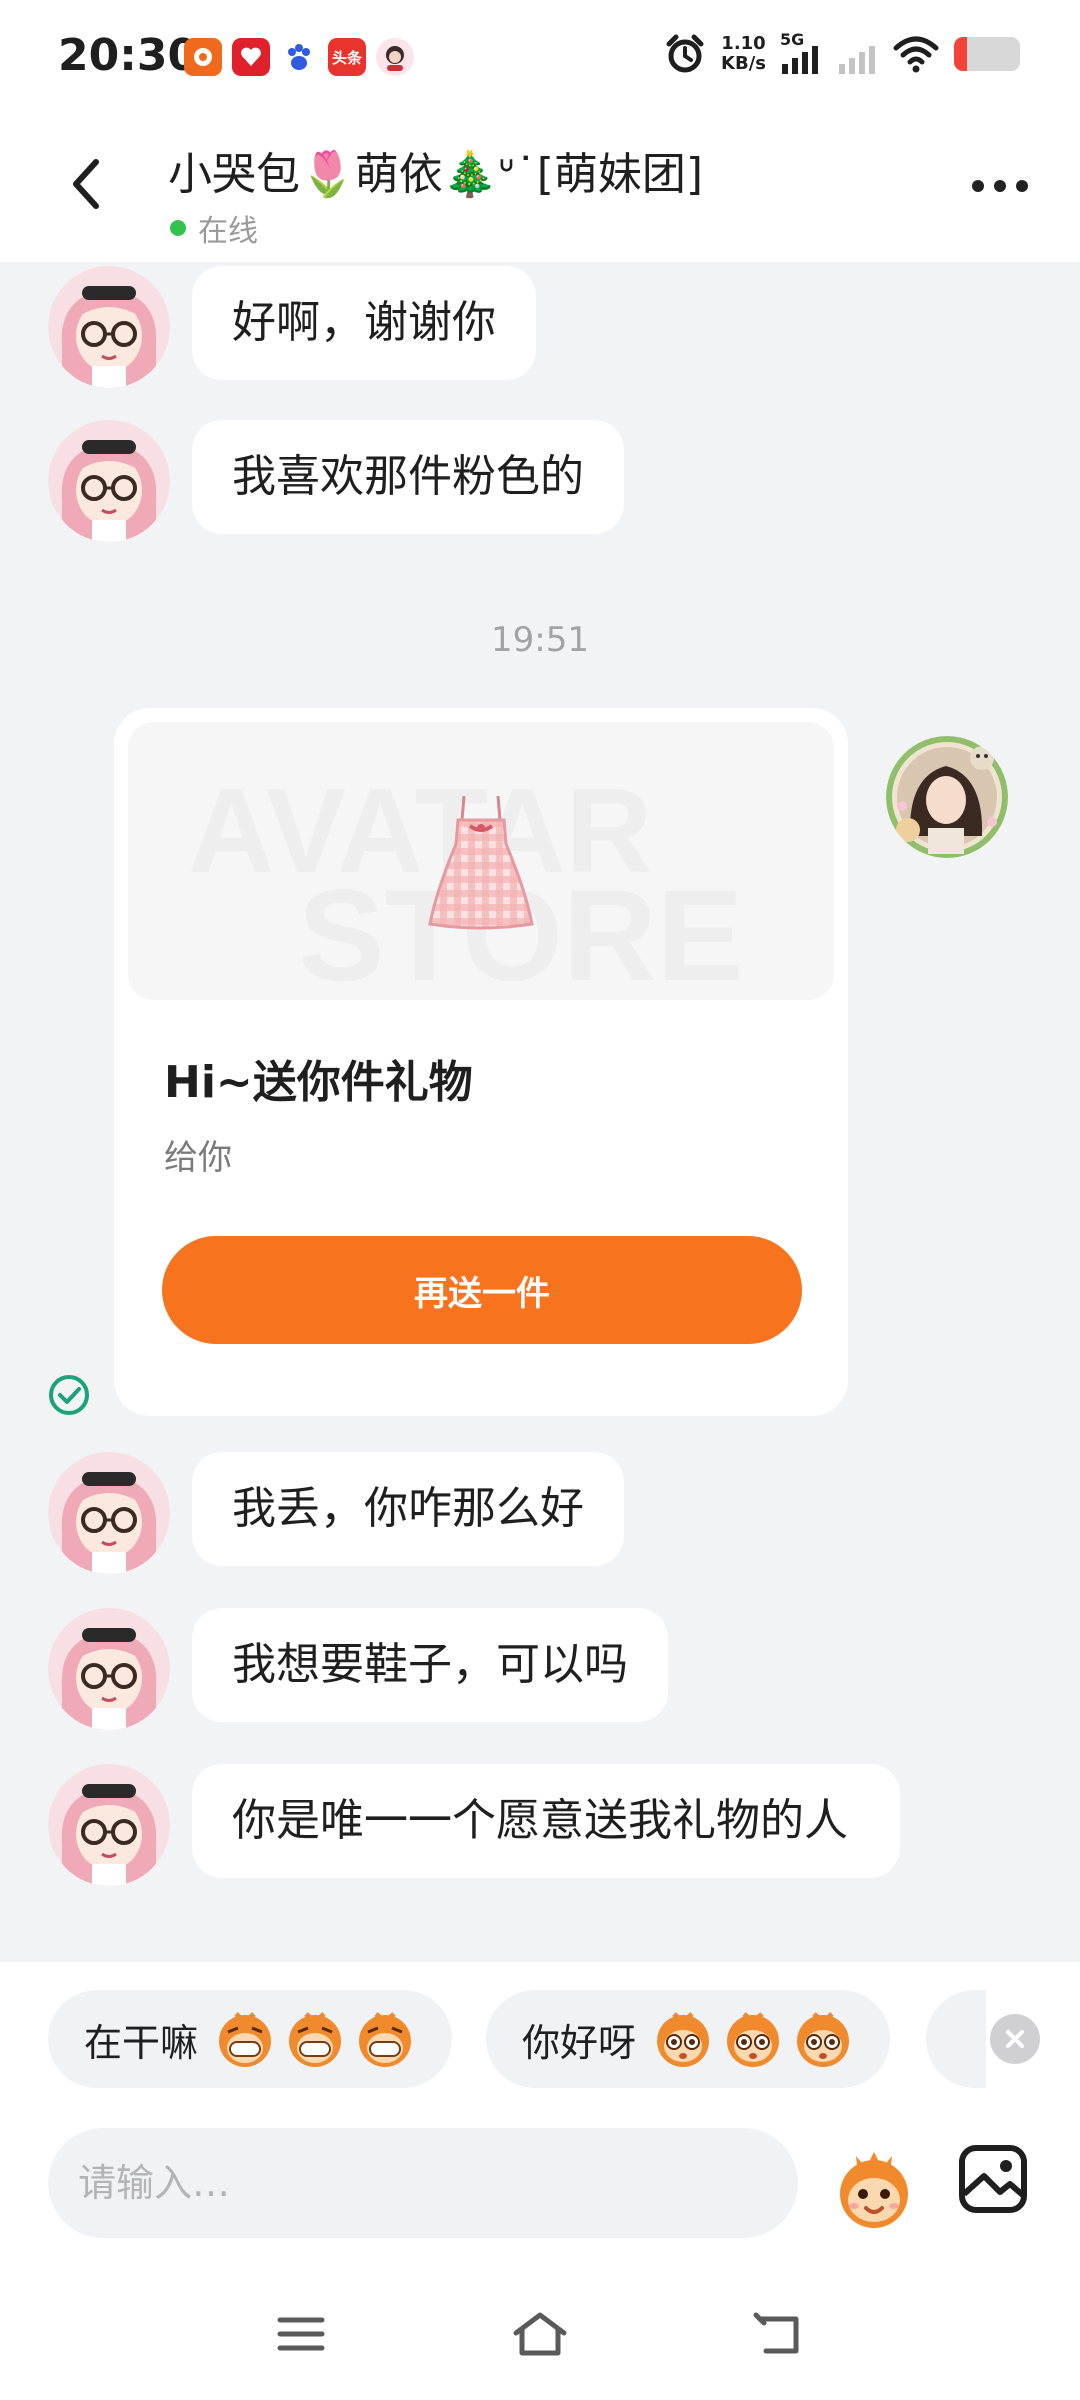 This screenshot has height=2400, width=1080. What do you see at coordinates (347, 57) in the screenshot?
I see `toutiao-icon: 头条` at bounding box center [347, 57].